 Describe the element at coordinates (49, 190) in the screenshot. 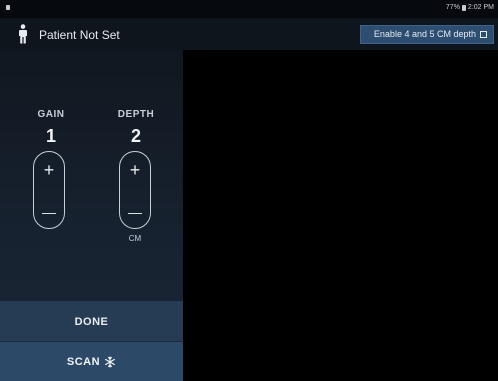

I see `gain-stepper: + —` at that location.